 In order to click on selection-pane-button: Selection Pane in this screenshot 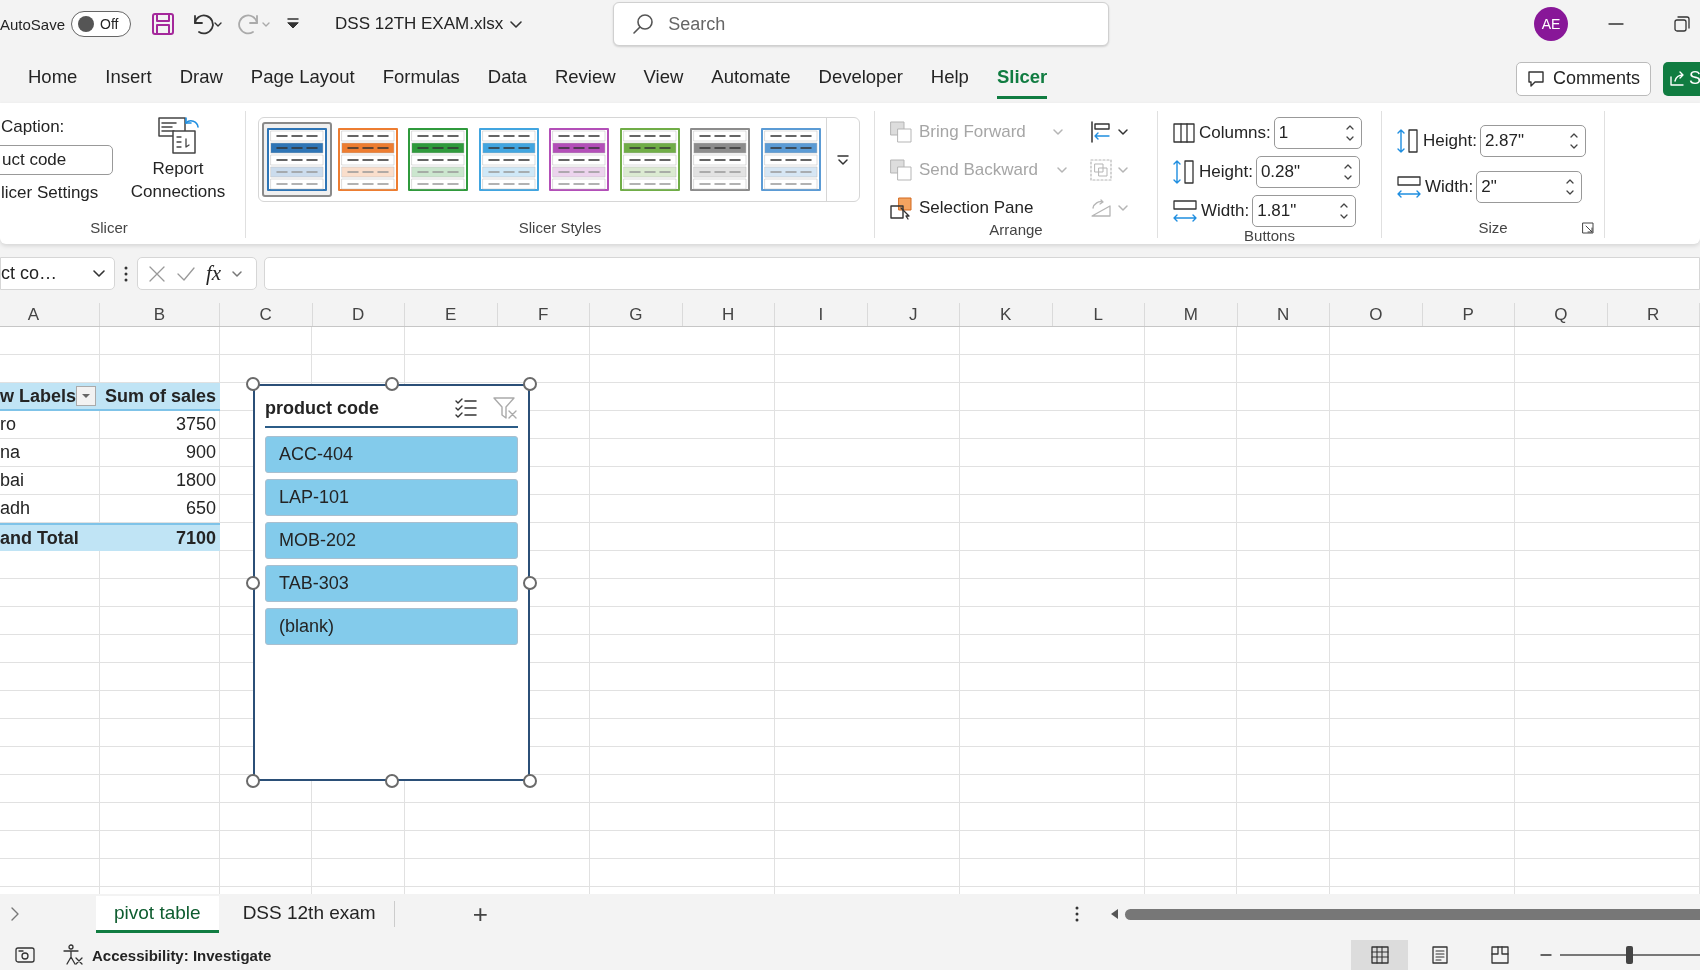, I will do `click(989, 208)`.